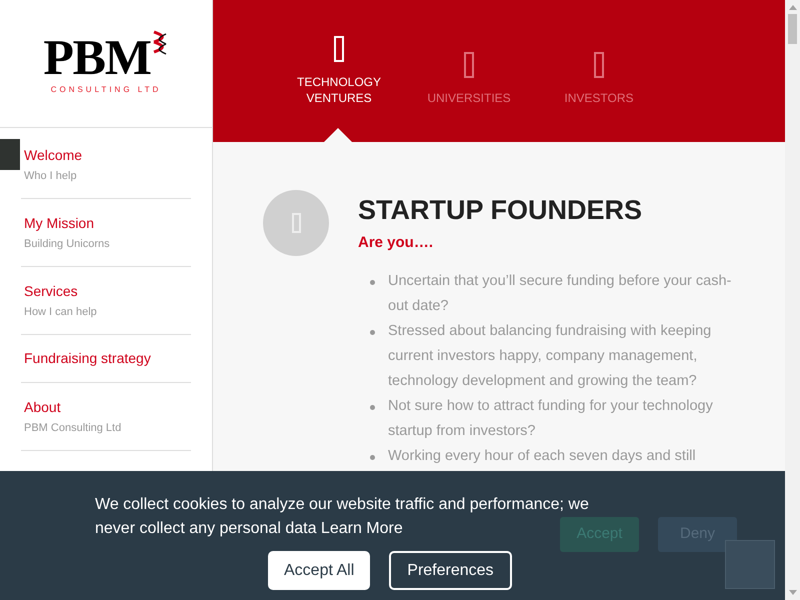 This screenshot has width=800, height=600. What do you see at coordinates (73, 428) in the screenshot?
I see `sidebar-item-subtitle: PBM Consulting Ltd` at bounding box center [73, 428].